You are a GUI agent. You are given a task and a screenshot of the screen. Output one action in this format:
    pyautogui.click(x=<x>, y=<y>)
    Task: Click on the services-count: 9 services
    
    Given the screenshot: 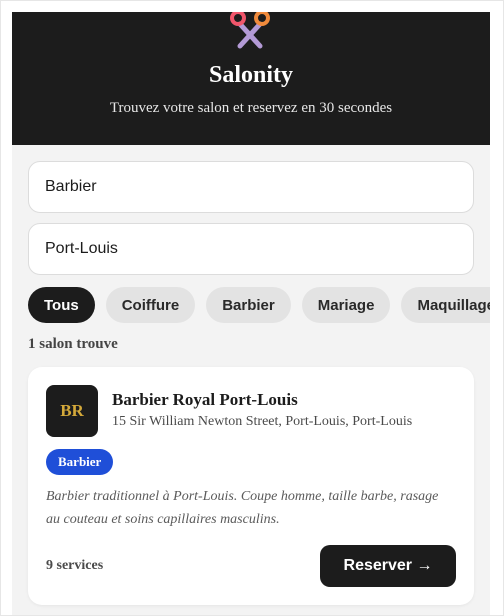 What is the action you would take?
    pyautogui.click(x=75, y=565)
    